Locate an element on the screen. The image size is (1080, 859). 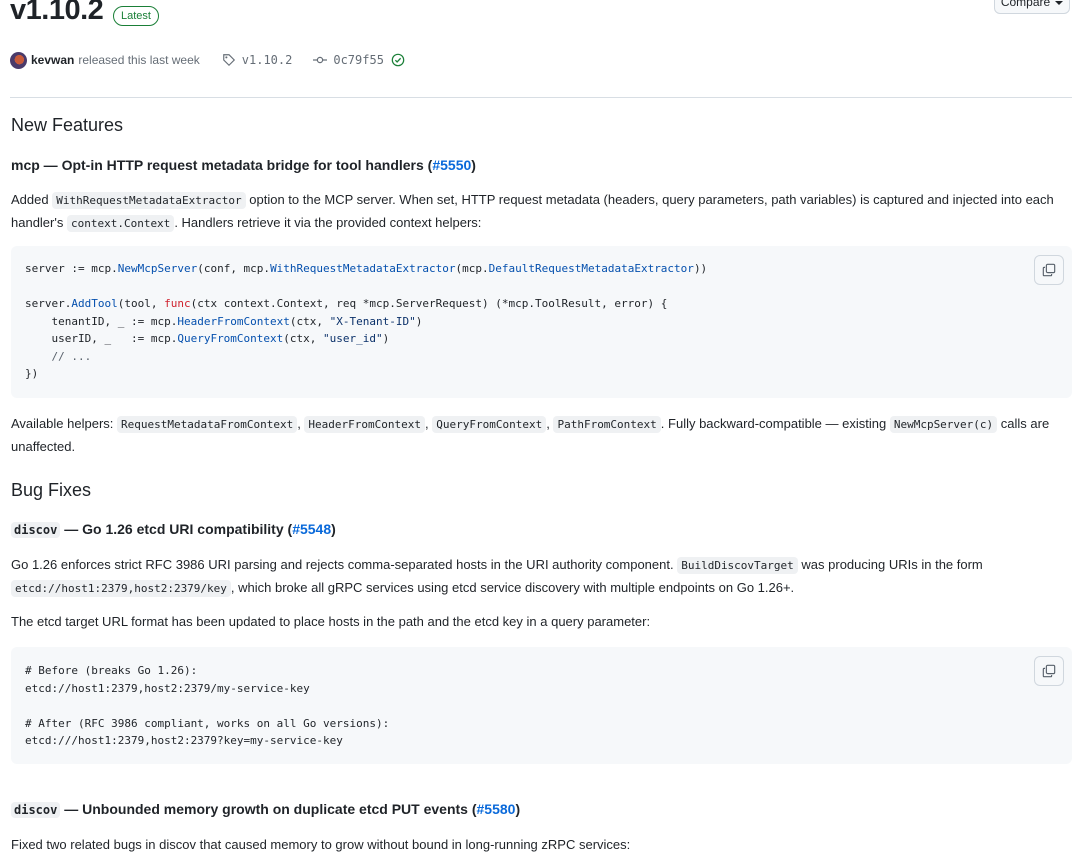
inline-code: PathFromContext is located at coordinates (607, 424).